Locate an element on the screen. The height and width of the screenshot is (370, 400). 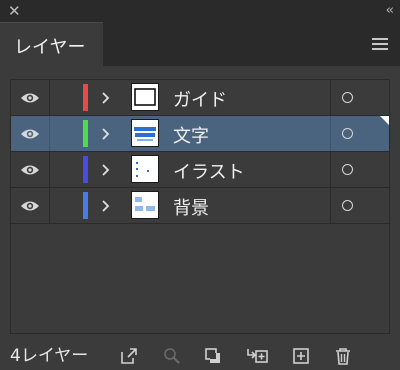
panel-menu-icon is located at coordinates (380, 44).